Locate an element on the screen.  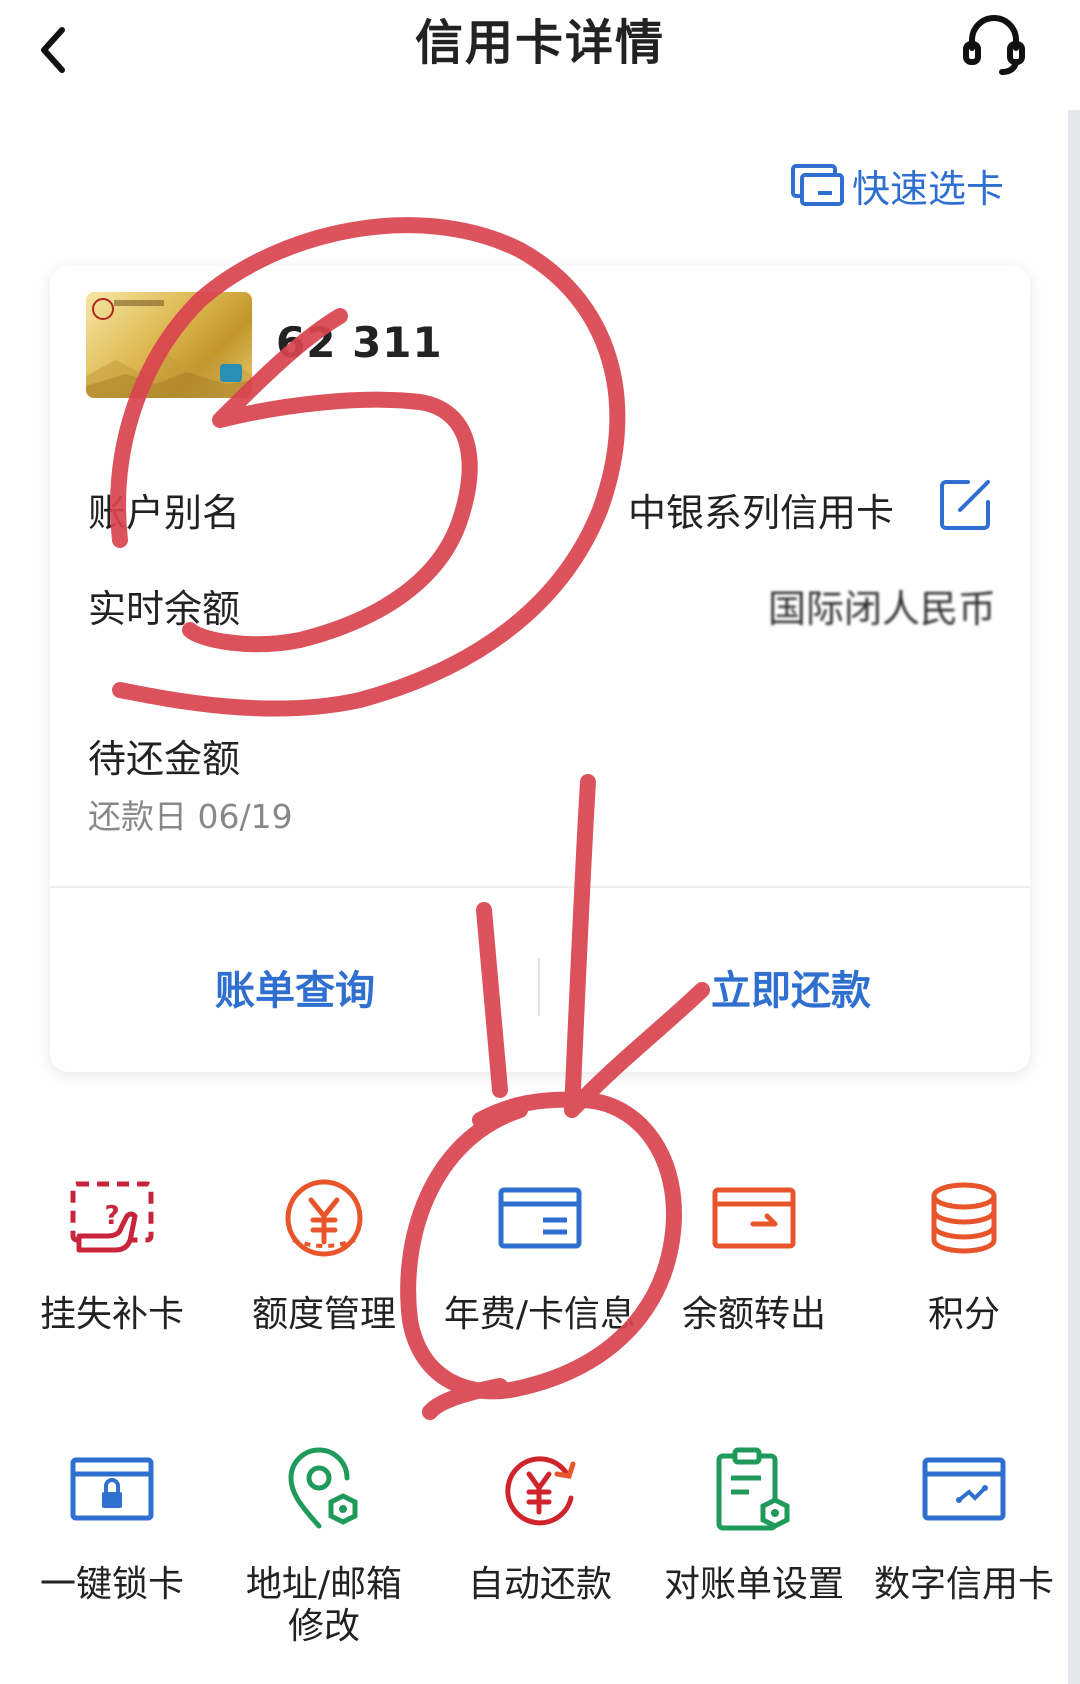
lost-card-icon: ? is located at coordinates (112, 1217).